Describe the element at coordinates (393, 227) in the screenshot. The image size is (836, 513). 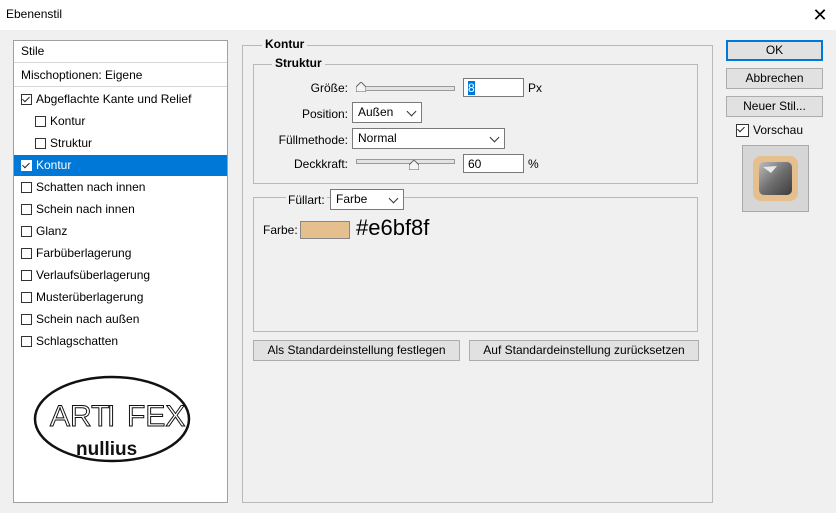
I see `color-hex-text: #e6bf8f` at that location.